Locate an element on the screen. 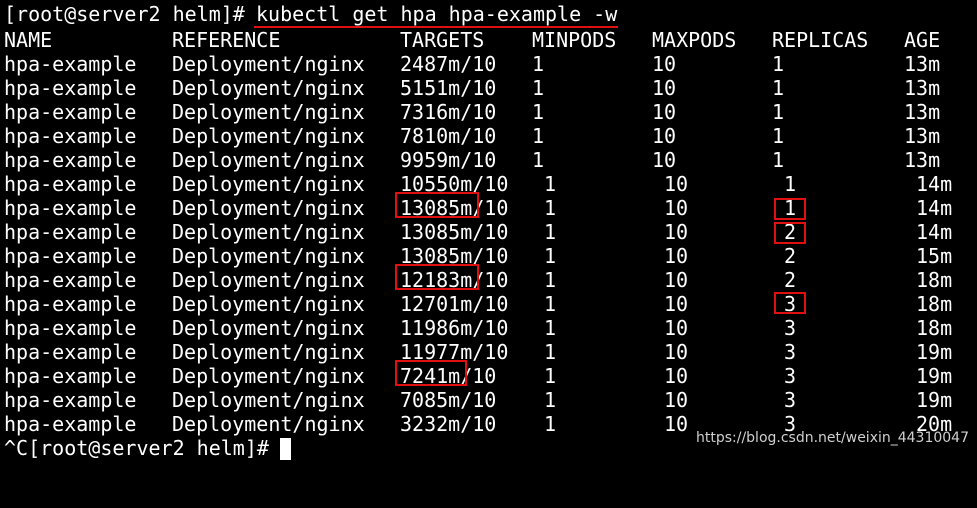 The height and width of the screenshot is (508, 977). cell-targets: 12183m/10 is located at coordinates (454, 280).